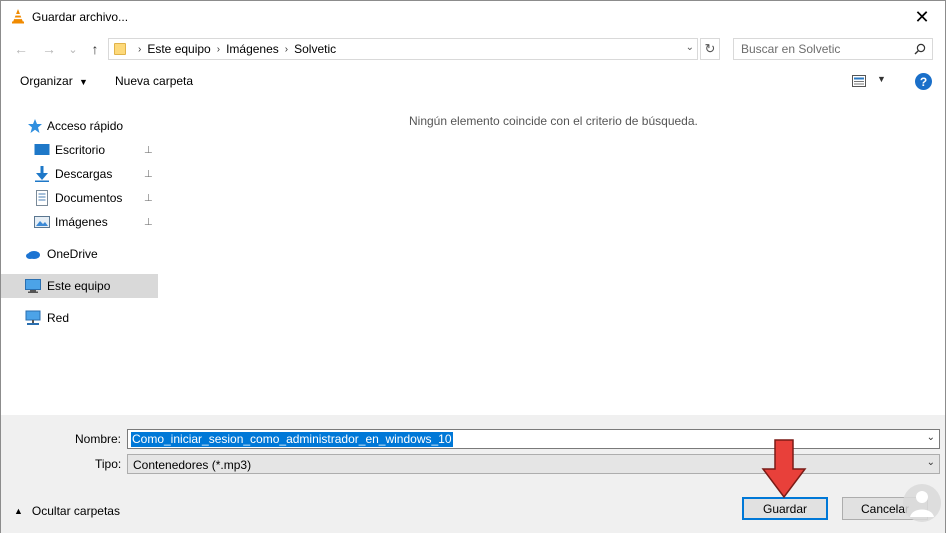 The width and height of the screenshot is (946, 533). What do you see at coordinates (75, 511) in the screenshot?
I see `hide-folders-label: Ocultar carpetas` at bounding box center [75, 511].